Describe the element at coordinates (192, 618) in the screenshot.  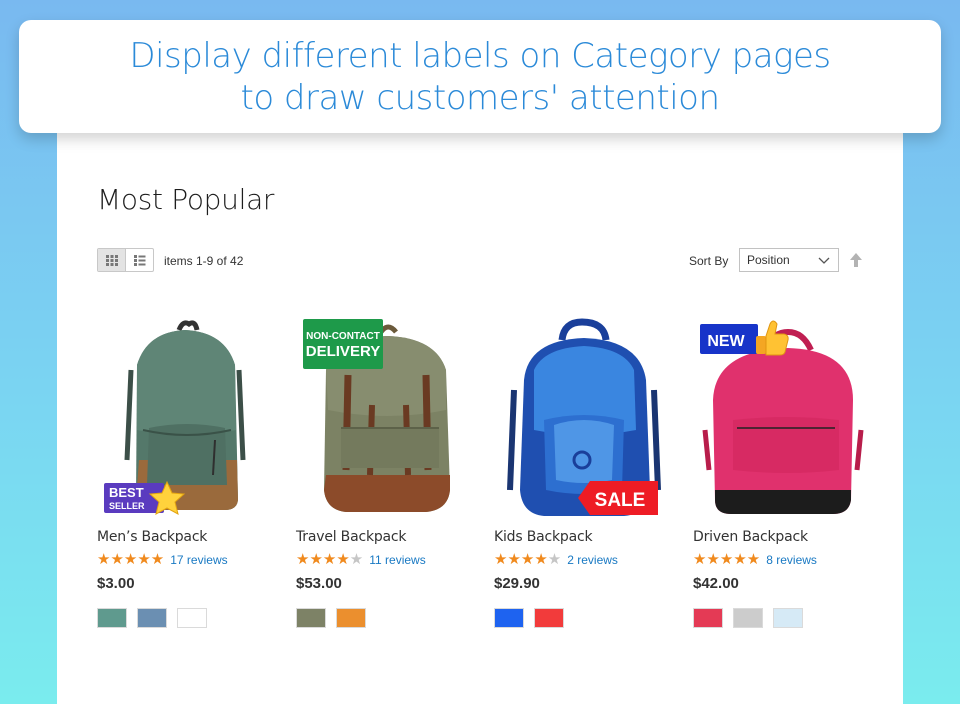
I see `swatch-white` at that location.